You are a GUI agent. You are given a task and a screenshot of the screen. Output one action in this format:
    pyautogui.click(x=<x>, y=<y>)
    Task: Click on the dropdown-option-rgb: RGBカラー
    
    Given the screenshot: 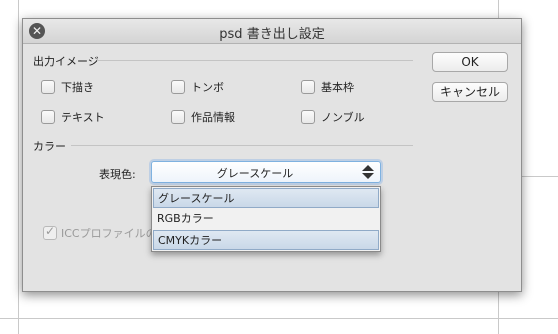 What is the action you would take?
    pyautogui.click(x=266, y=219)
    